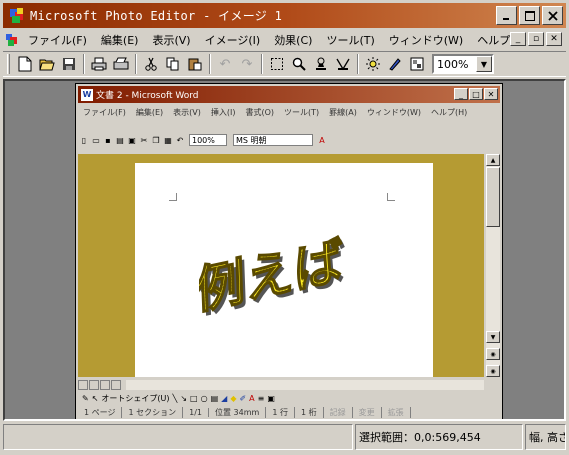 This screenshot has height=455, width=569. Describe the element at coordinates (284, 15) in the screenshot. I see `title-bar: Microsoft Photo Editor - イメージ 1` at that location.